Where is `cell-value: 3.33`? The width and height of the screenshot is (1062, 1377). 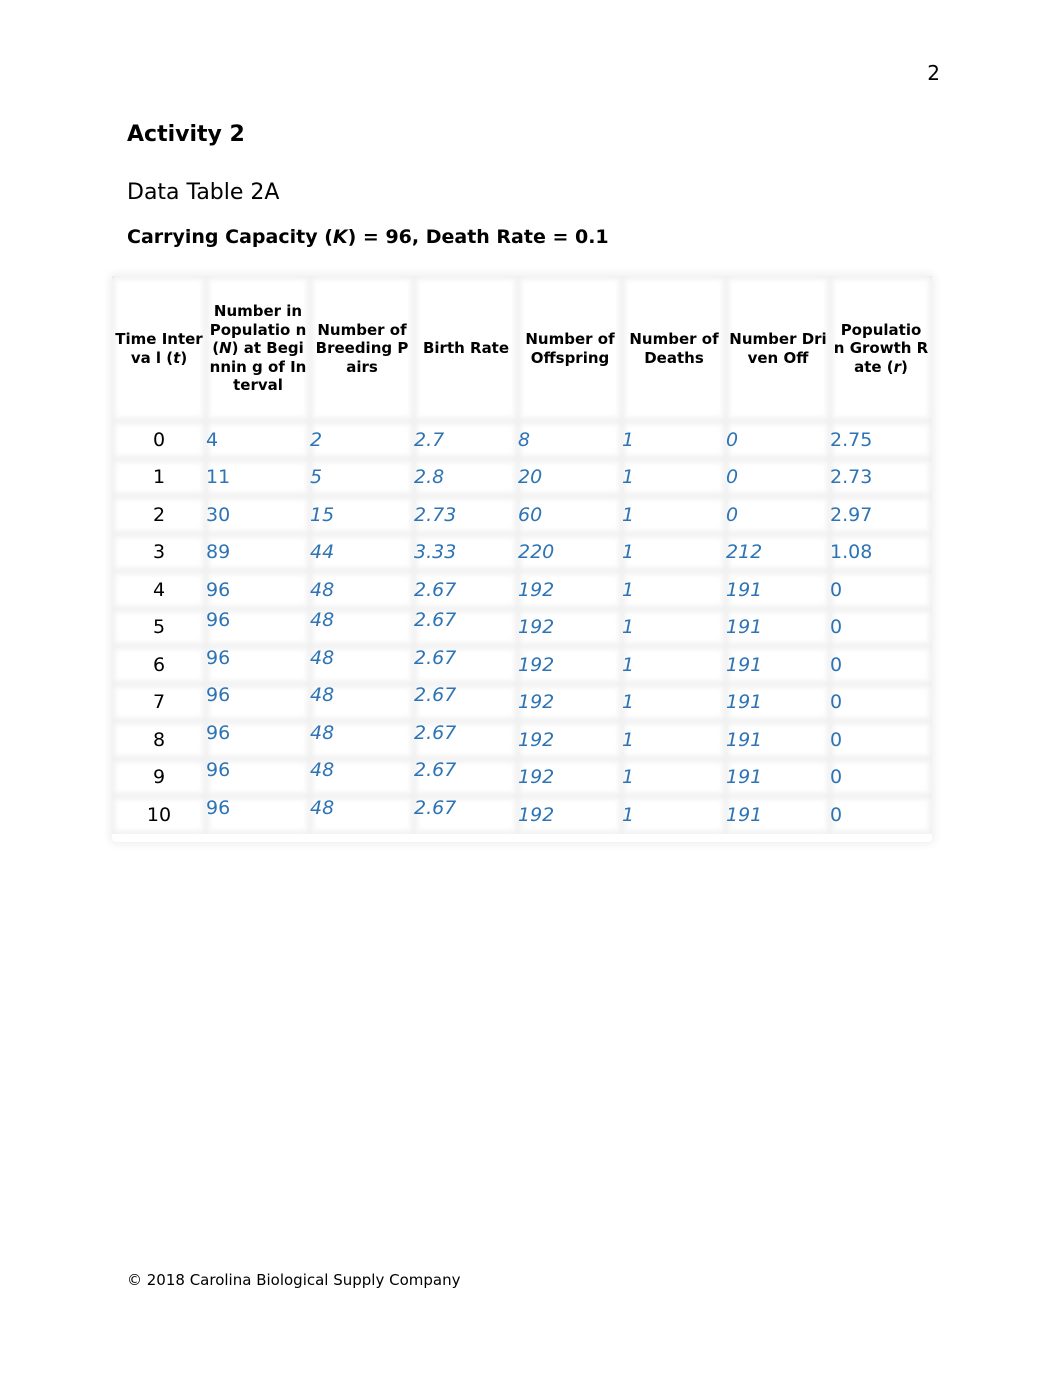 cell-value: 3.33 is located at coordinates (435, 552).